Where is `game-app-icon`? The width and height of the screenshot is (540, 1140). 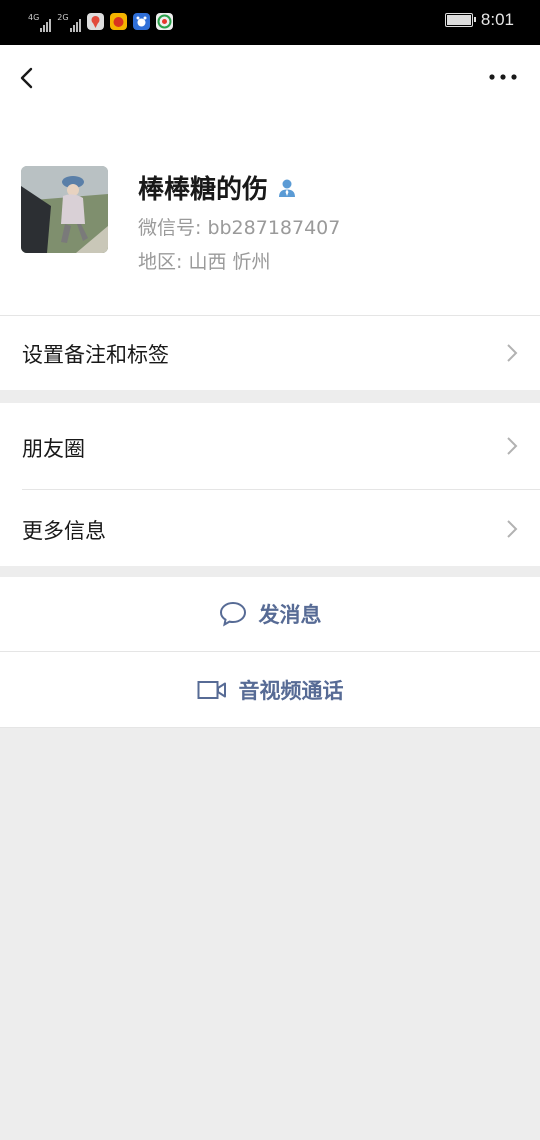 game-app-icon is located at coordinates (118, 21).